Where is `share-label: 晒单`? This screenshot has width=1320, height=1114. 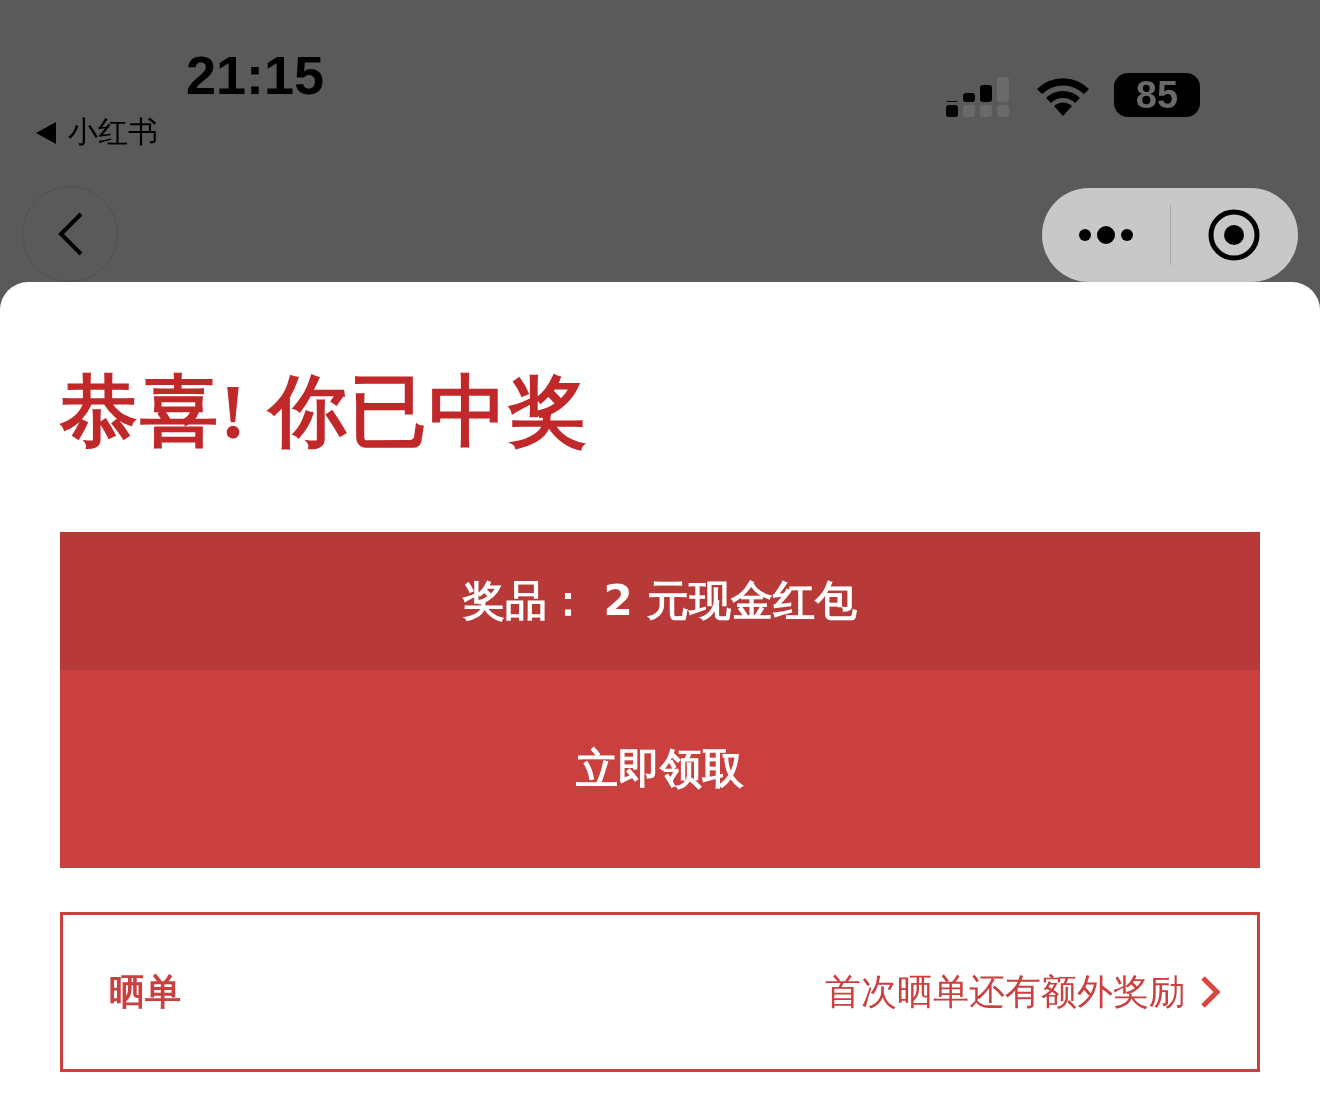
share-label: 晒单 is located at coordinates (145, 991).